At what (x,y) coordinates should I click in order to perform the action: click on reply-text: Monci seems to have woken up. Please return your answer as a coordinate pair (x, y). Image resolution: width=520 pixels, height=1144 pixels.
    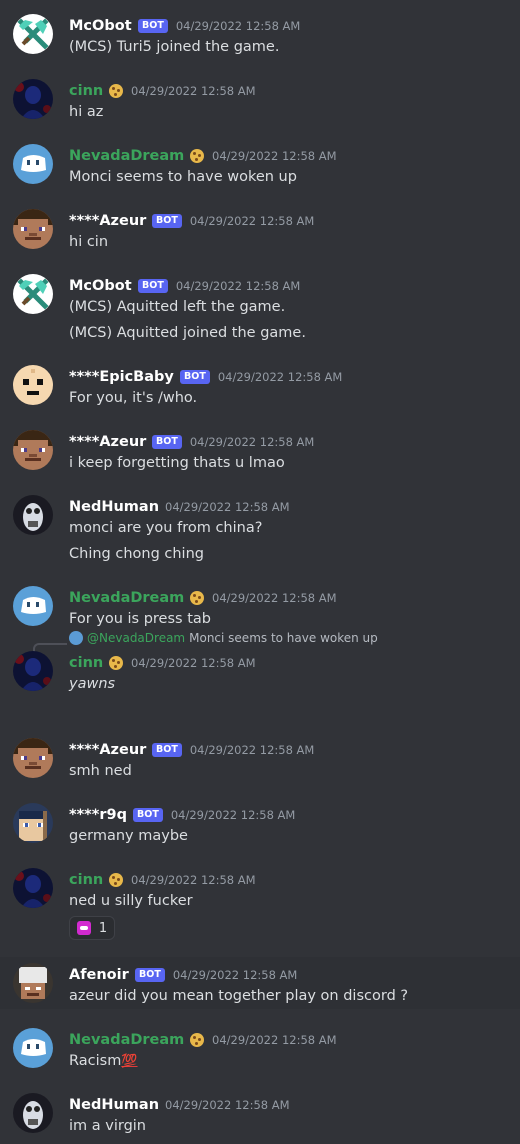
    Looking at the image, I should click on (283, 638).